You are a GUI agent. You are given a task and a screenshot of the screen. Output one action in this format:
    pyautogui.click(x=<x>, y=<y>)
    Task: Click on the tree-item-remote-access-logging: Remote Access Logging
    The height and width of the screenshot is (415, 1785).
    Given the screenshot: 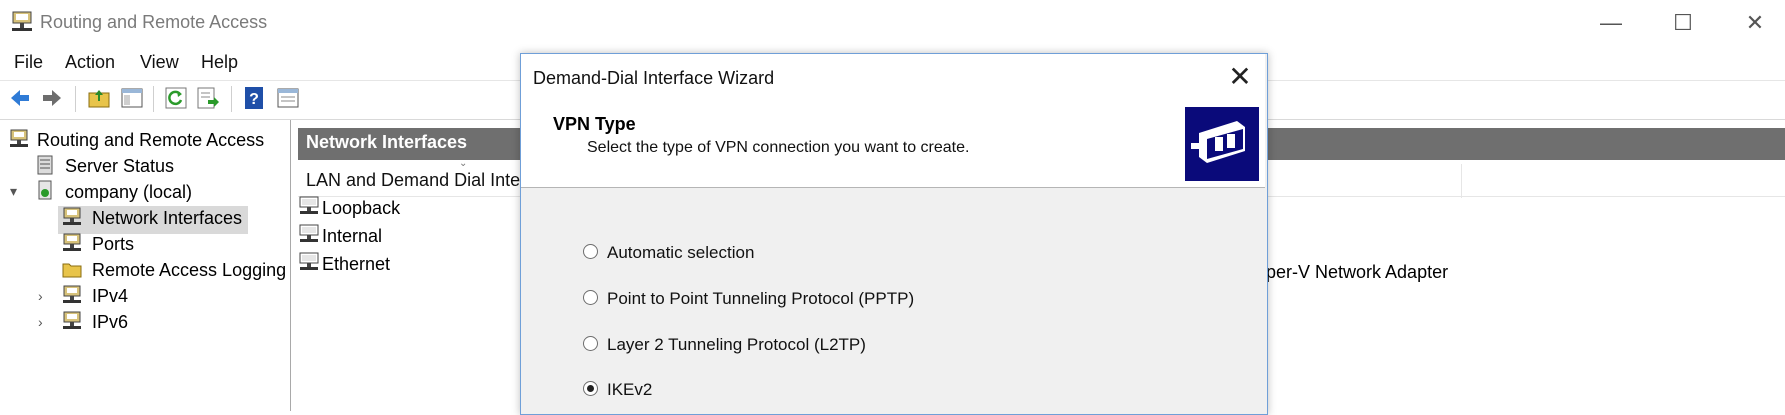 What is the action you would take?
    pyautogui.click(x=189, y=270)
    